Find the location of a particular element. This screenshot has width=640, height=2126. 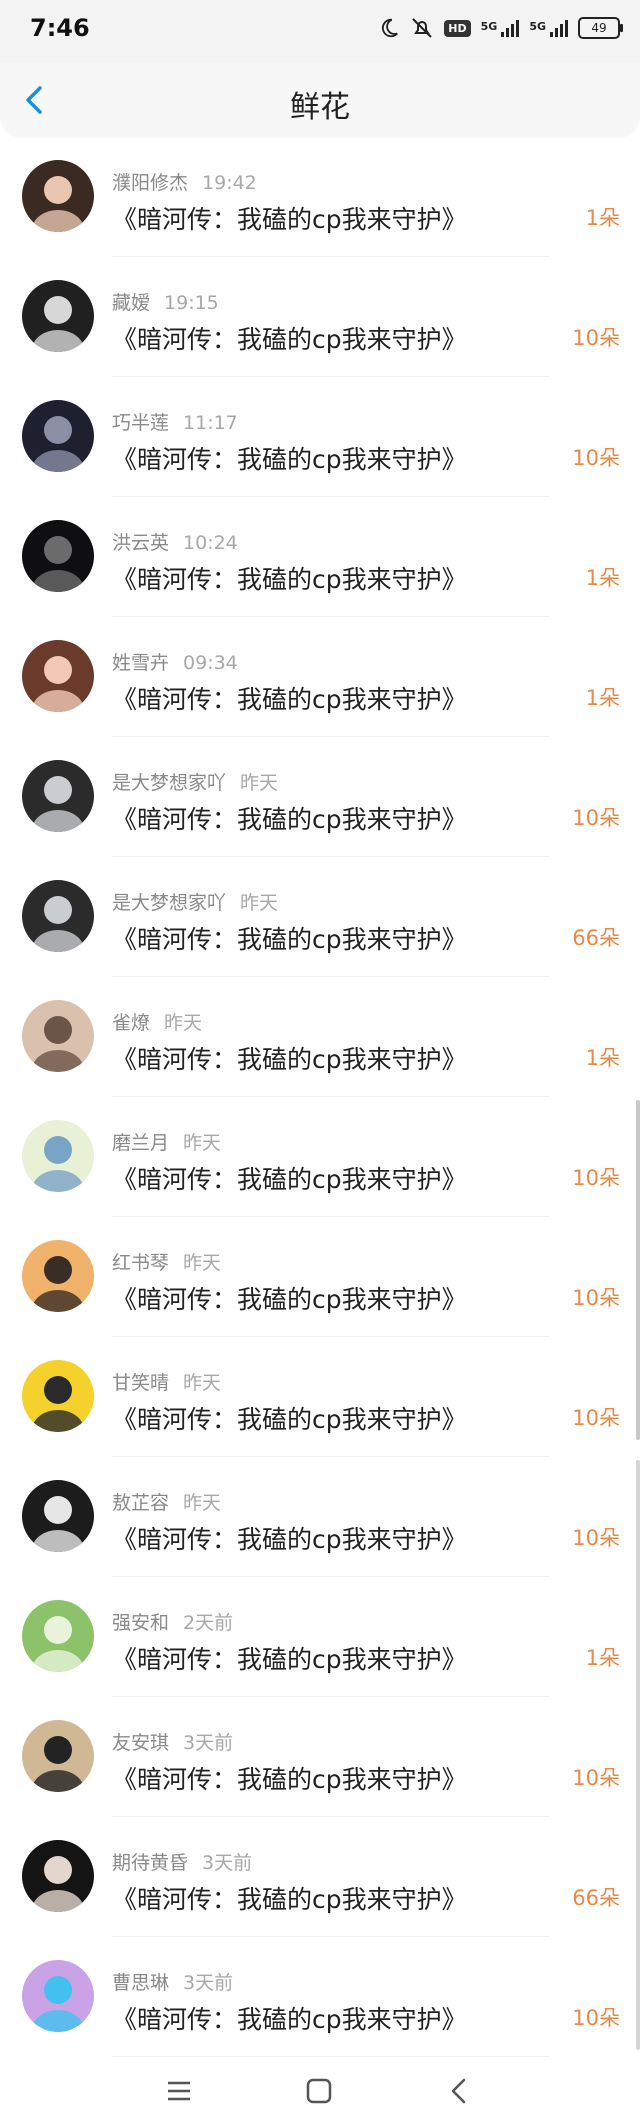

sent-time: 19:15 is located at coordinates (191, 303).